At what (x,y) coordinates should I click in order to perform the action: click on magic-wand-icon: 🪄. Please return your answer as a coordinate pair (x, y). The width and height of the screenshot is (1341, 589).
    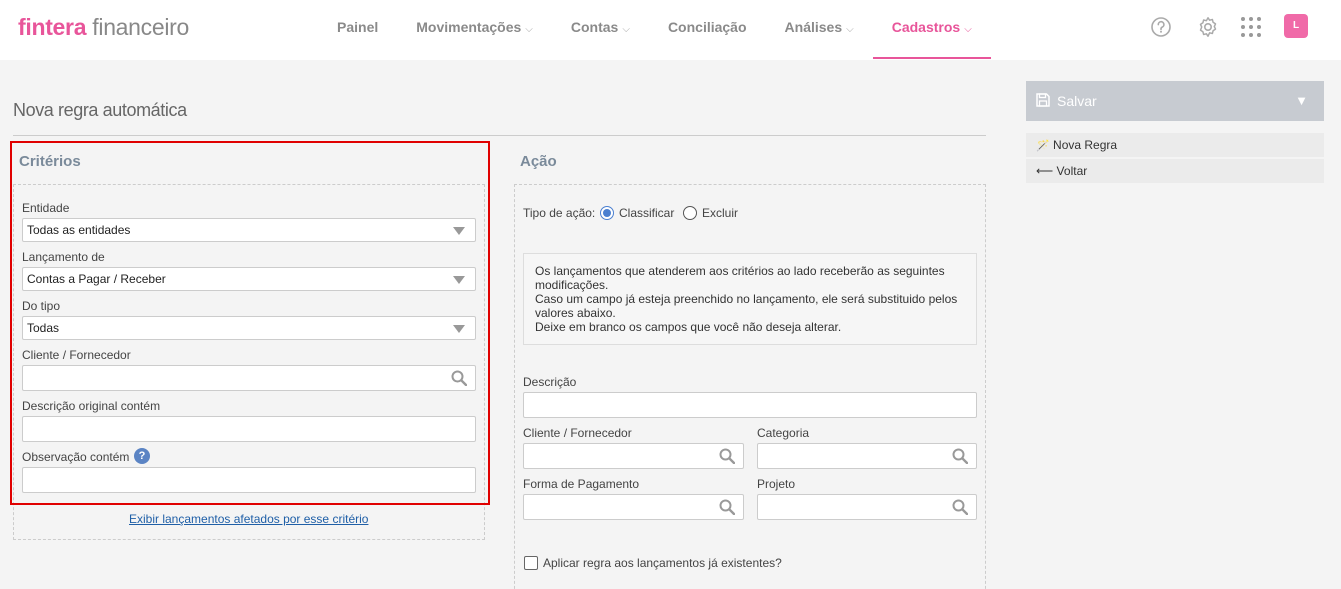
    Looking at the image, I should click on (1043, 146).